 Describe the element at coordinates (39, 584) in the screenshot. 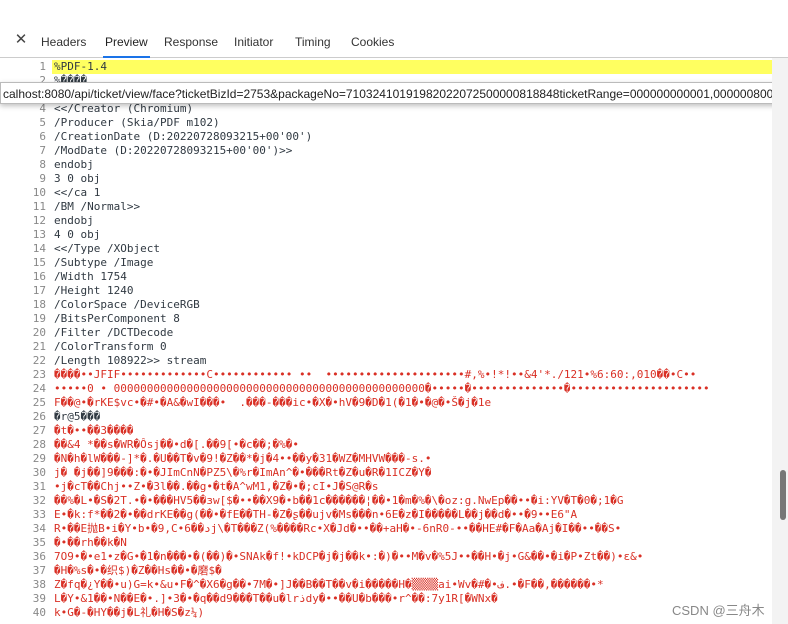

I see `line-number: 38` at that location.